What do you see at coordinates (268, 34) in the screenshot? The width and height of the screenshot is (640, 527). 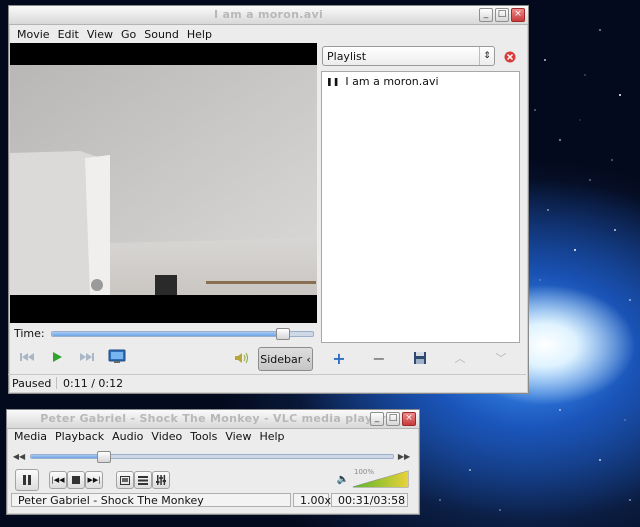 I see `main-menubar: Movie Edit View Go Sound Help` at bounding box center [268, 34].